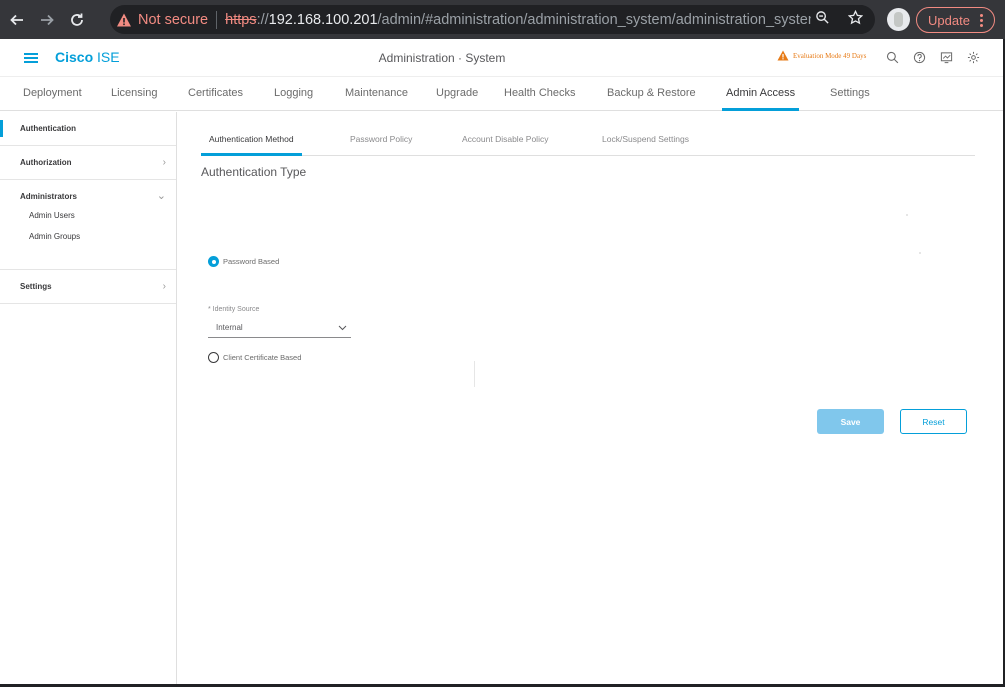 Image resolution: width=1005 pixels, height=687 pixels. Describe the element at coordinates (457, 93) in the screenshot. I see `tab-upgrade: Upgrade` at that location.